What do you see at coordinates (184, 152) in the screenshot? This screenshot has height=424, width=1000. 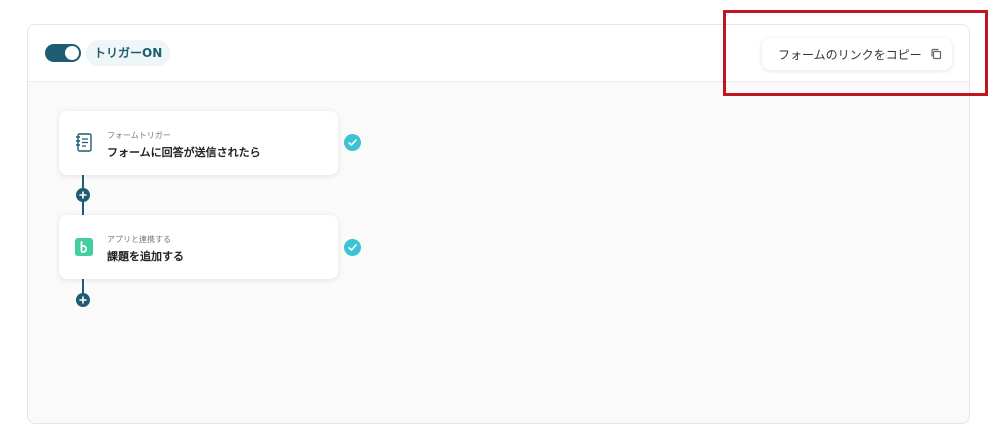 I see `step-title: フォームに回答が送信されたら` at bounding box center [184, 152].